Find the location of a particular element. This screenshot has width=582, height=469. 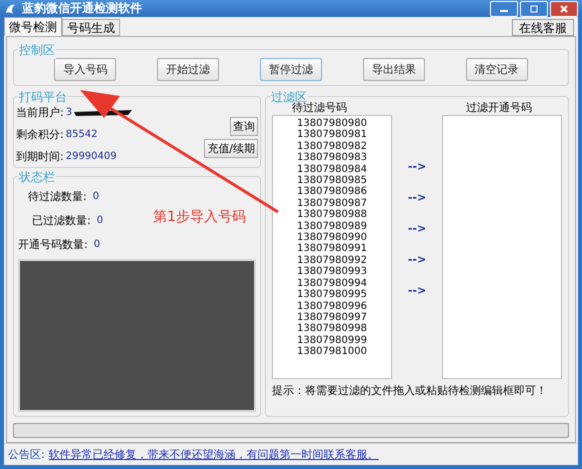

column-header: 过滤开通号码 is located at coordinates (499, 107).